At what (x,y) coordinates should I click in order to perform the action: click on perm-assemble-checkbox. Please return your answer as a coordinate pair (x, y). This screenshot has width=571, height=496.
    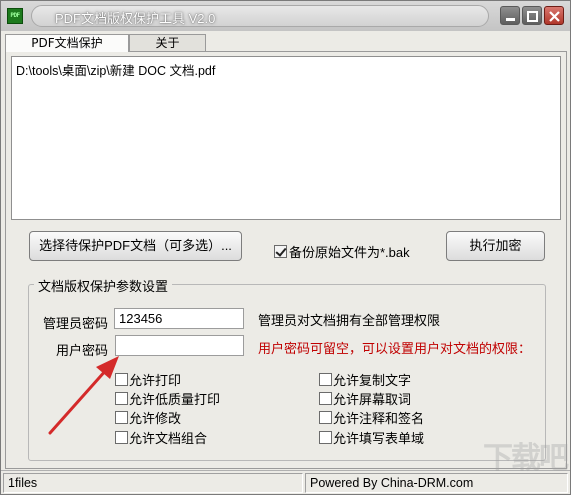
    Looking at the image, I should click on (121, 437).